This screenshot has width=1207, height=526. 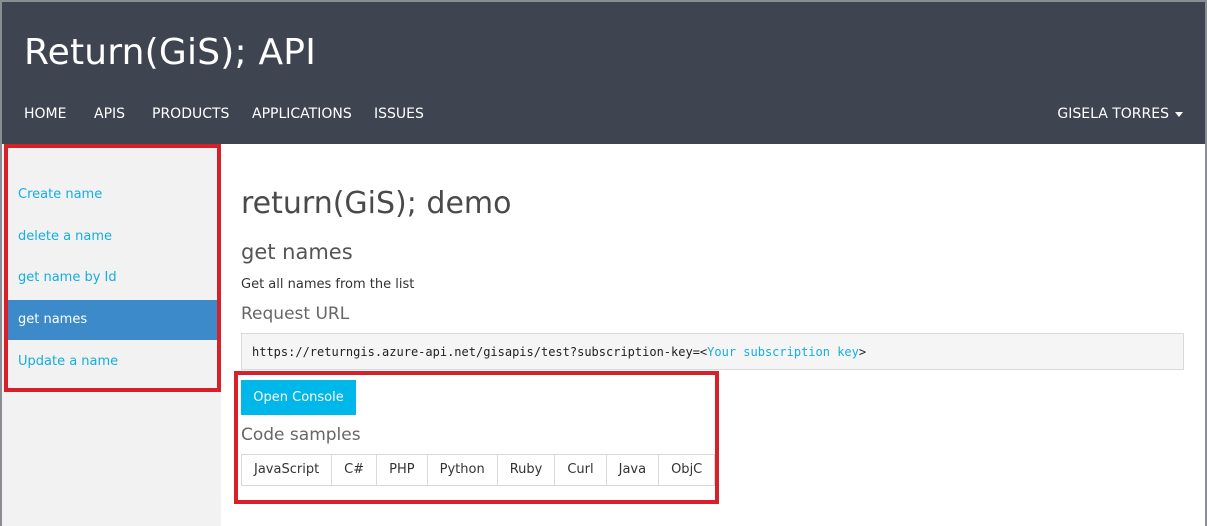 What do you see at coordinates (399, 114) in the screenshot?
I see `nav-issues: ISSUES` at bounding box center [399, 114].